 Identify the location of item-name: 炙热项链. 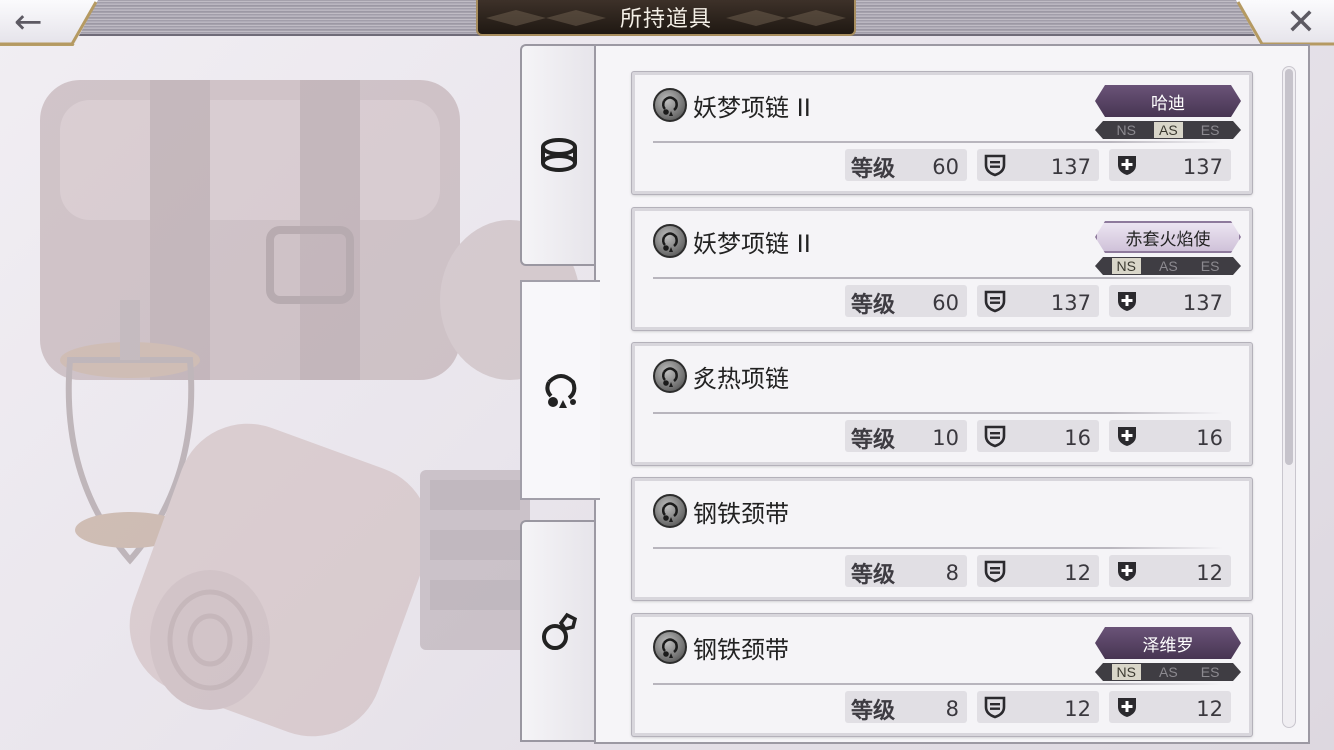
(741, 378).